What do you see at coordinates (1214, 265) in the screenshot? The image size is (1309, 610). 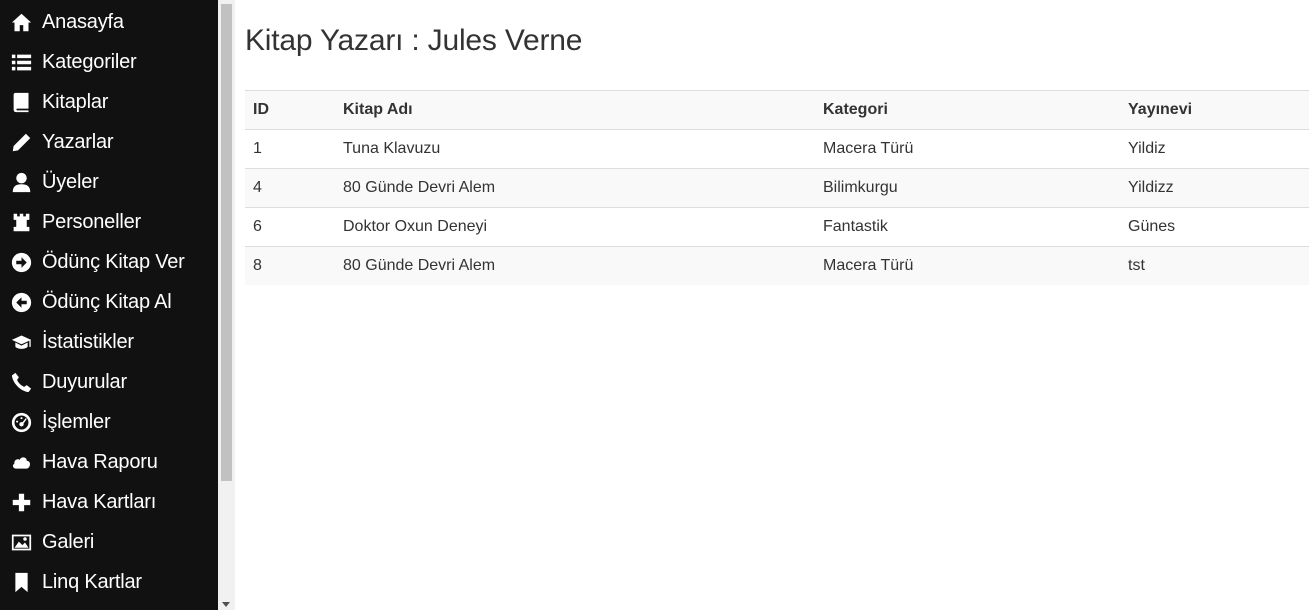 I see `cell-yayinevi: tst` at bounding box center [1214, 265].